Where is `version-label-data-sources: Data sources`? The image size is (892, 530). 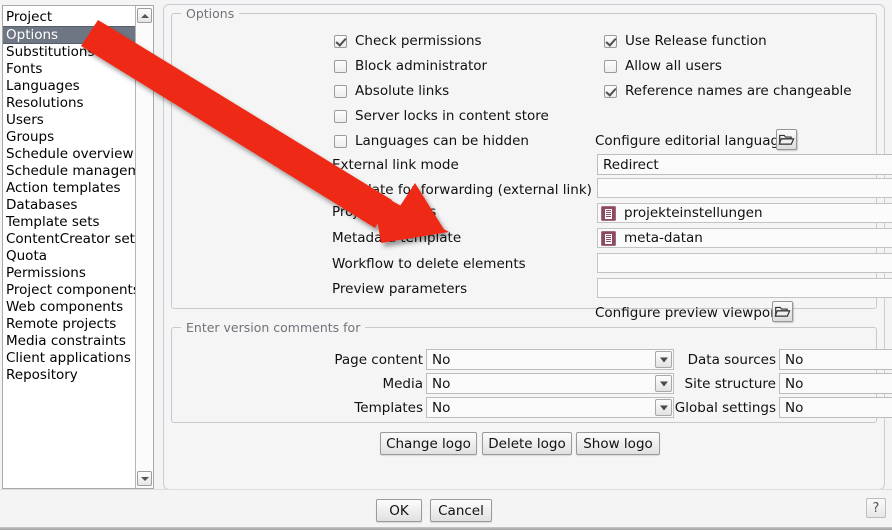
version-label-data-sources: Data sources is located at coordinates (731, 360).